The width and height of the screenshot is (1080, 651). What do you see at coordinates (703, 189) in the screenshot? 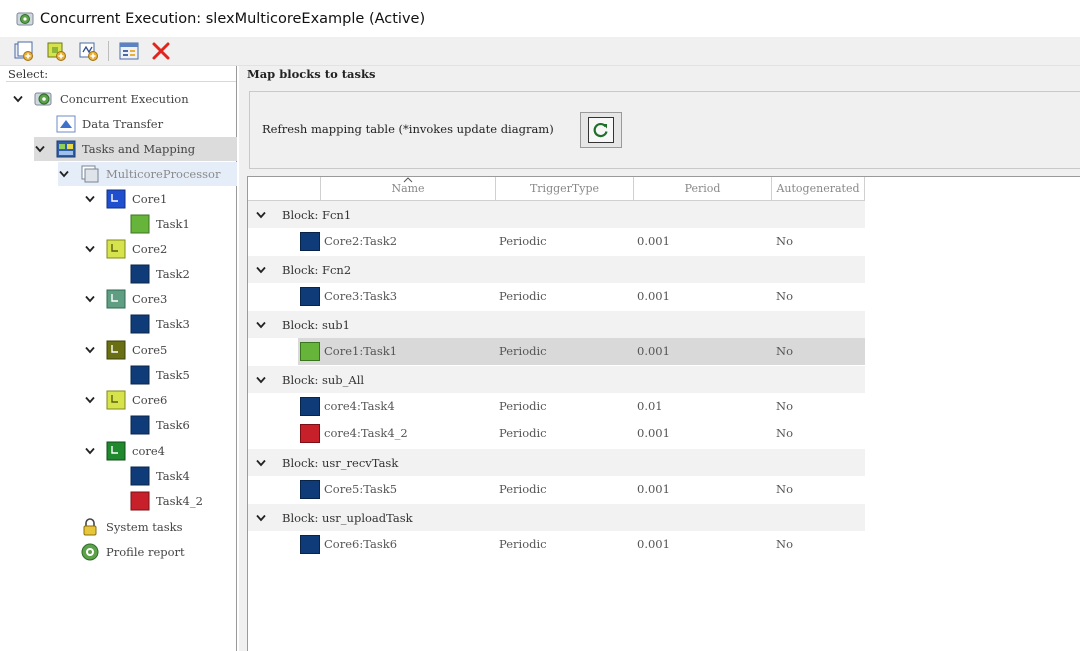
I see `column-header-period: Period` at bounding box center [703, 189].